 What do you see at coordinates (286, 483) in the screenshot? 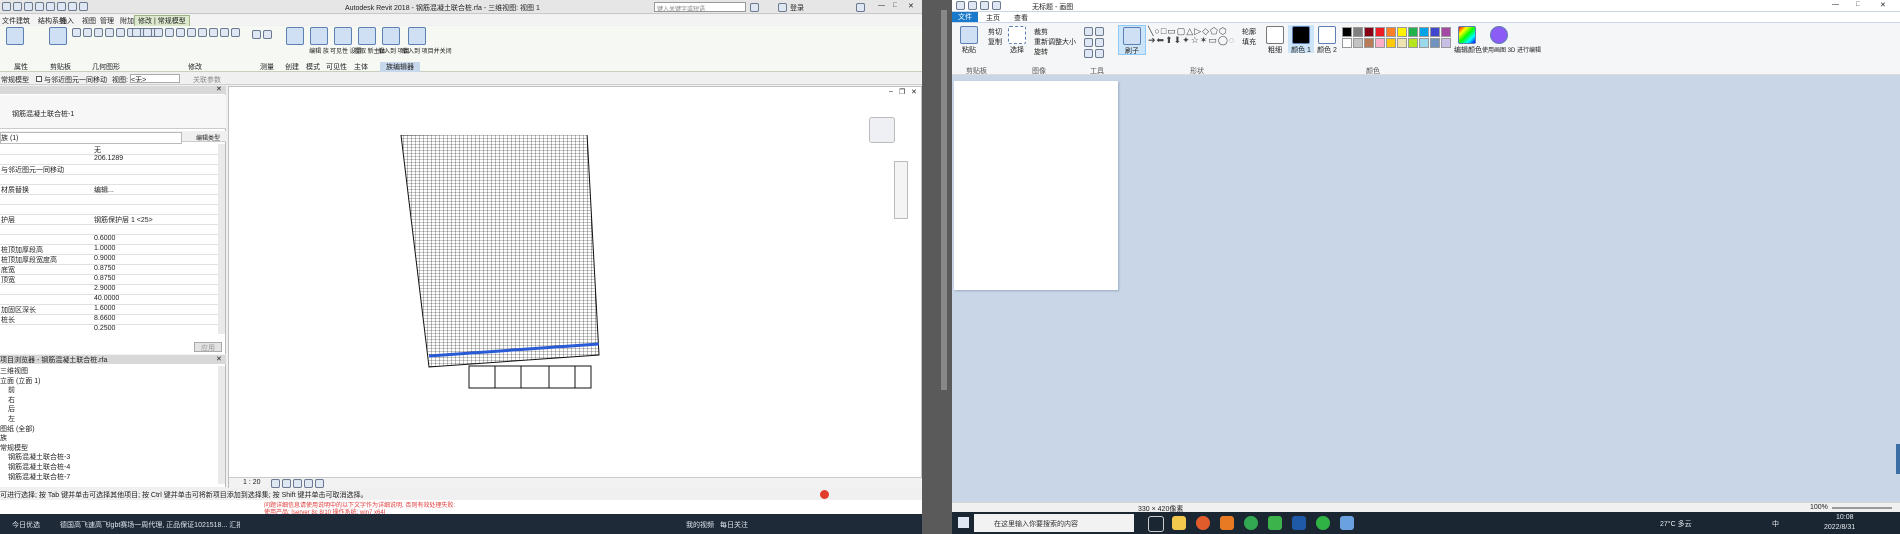
I see `visual-style-icon` at bounding box center [286, 483].